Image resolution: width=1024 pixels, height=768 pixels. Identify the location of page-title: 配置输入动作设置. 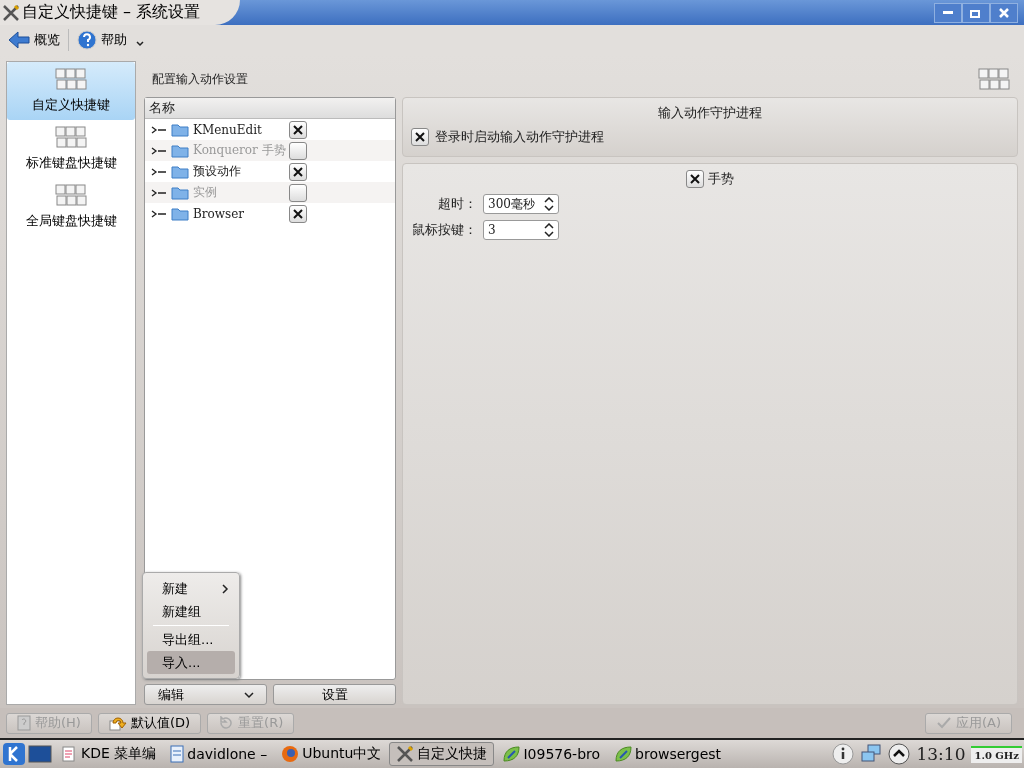
(200, 79).